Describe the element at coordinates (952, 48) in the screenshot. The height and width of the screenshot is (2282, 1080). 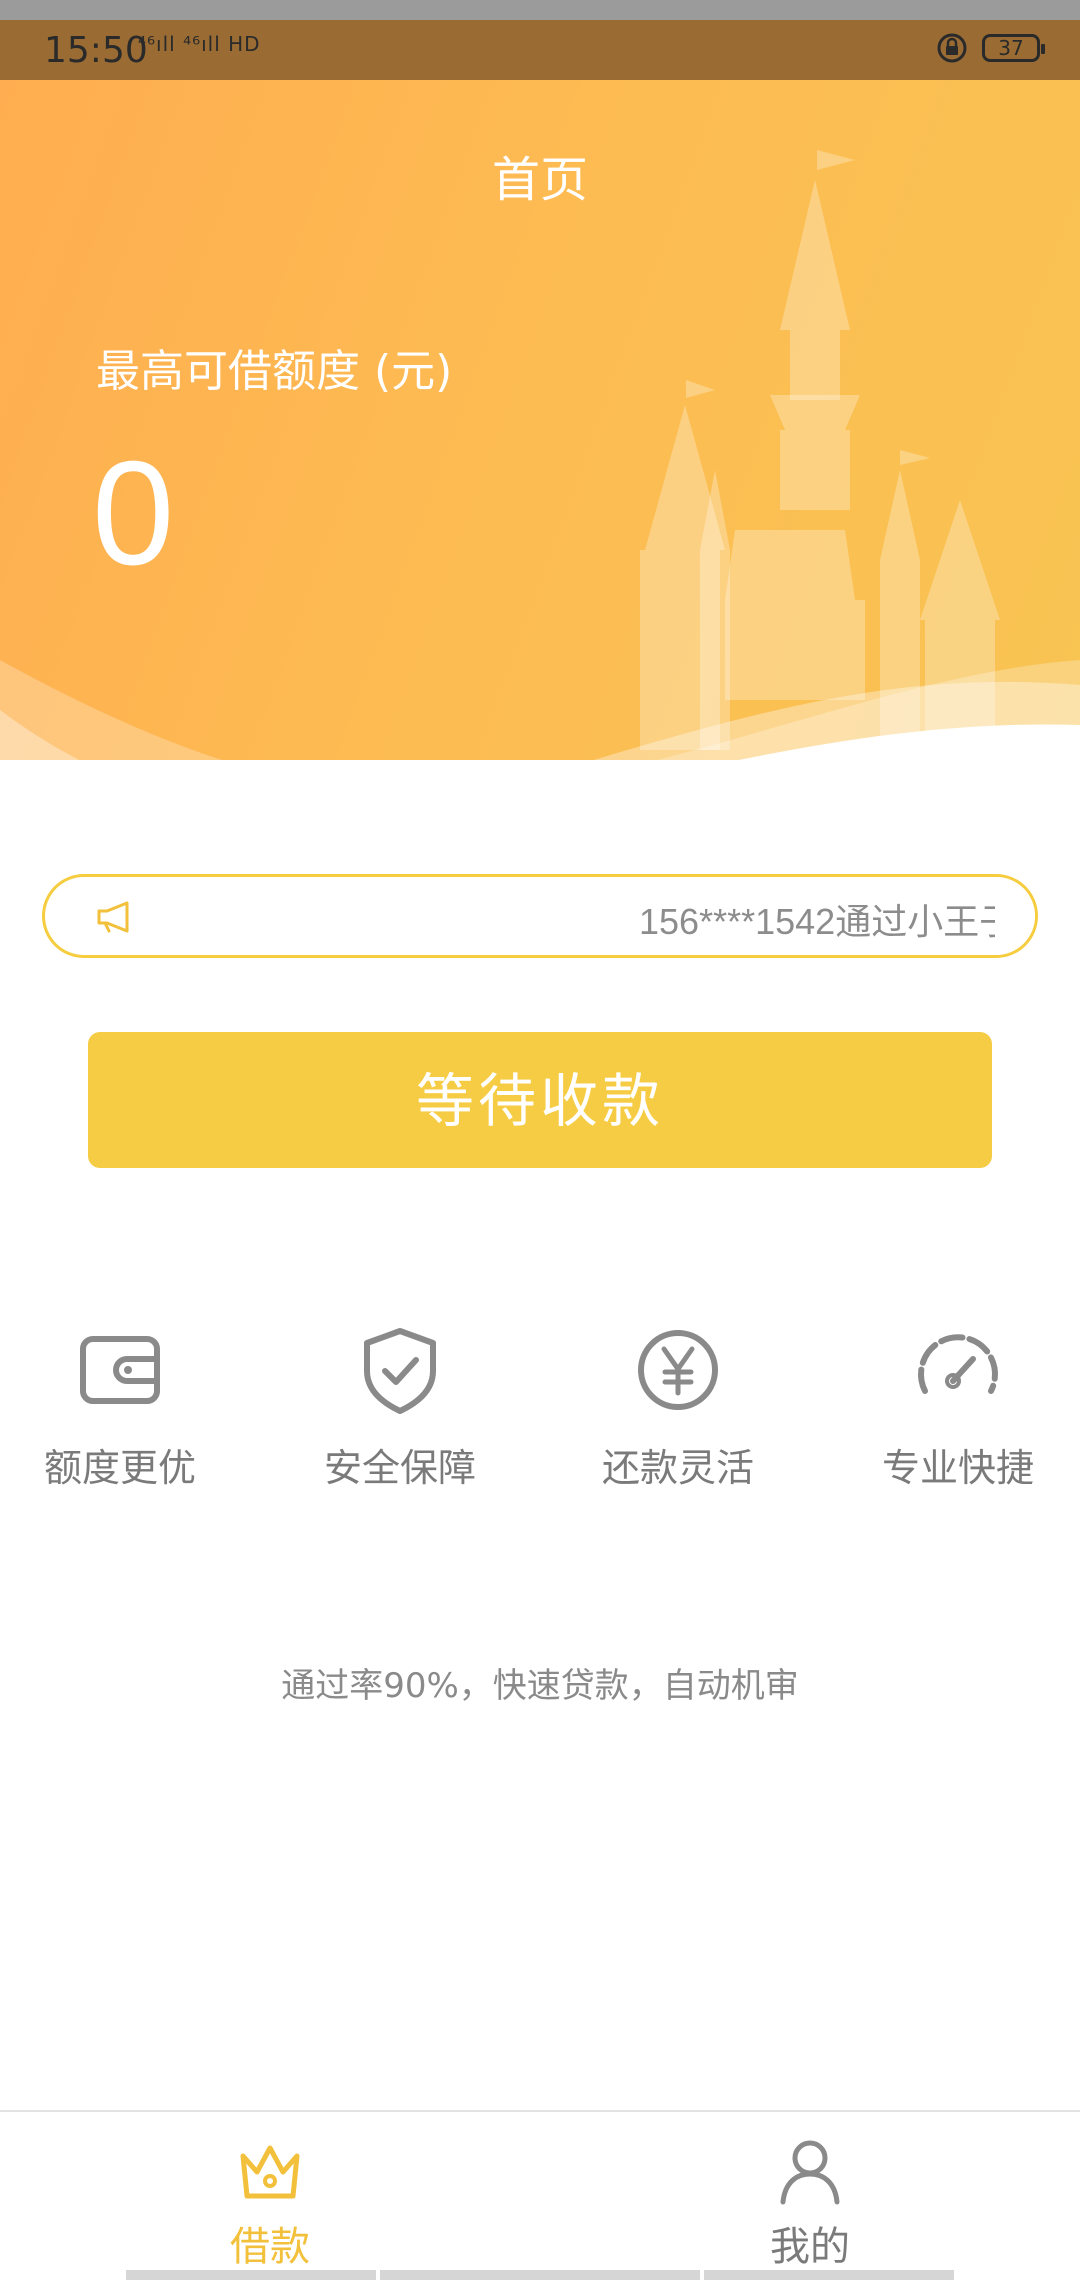
I see `rotation-lock-icon` at that location.